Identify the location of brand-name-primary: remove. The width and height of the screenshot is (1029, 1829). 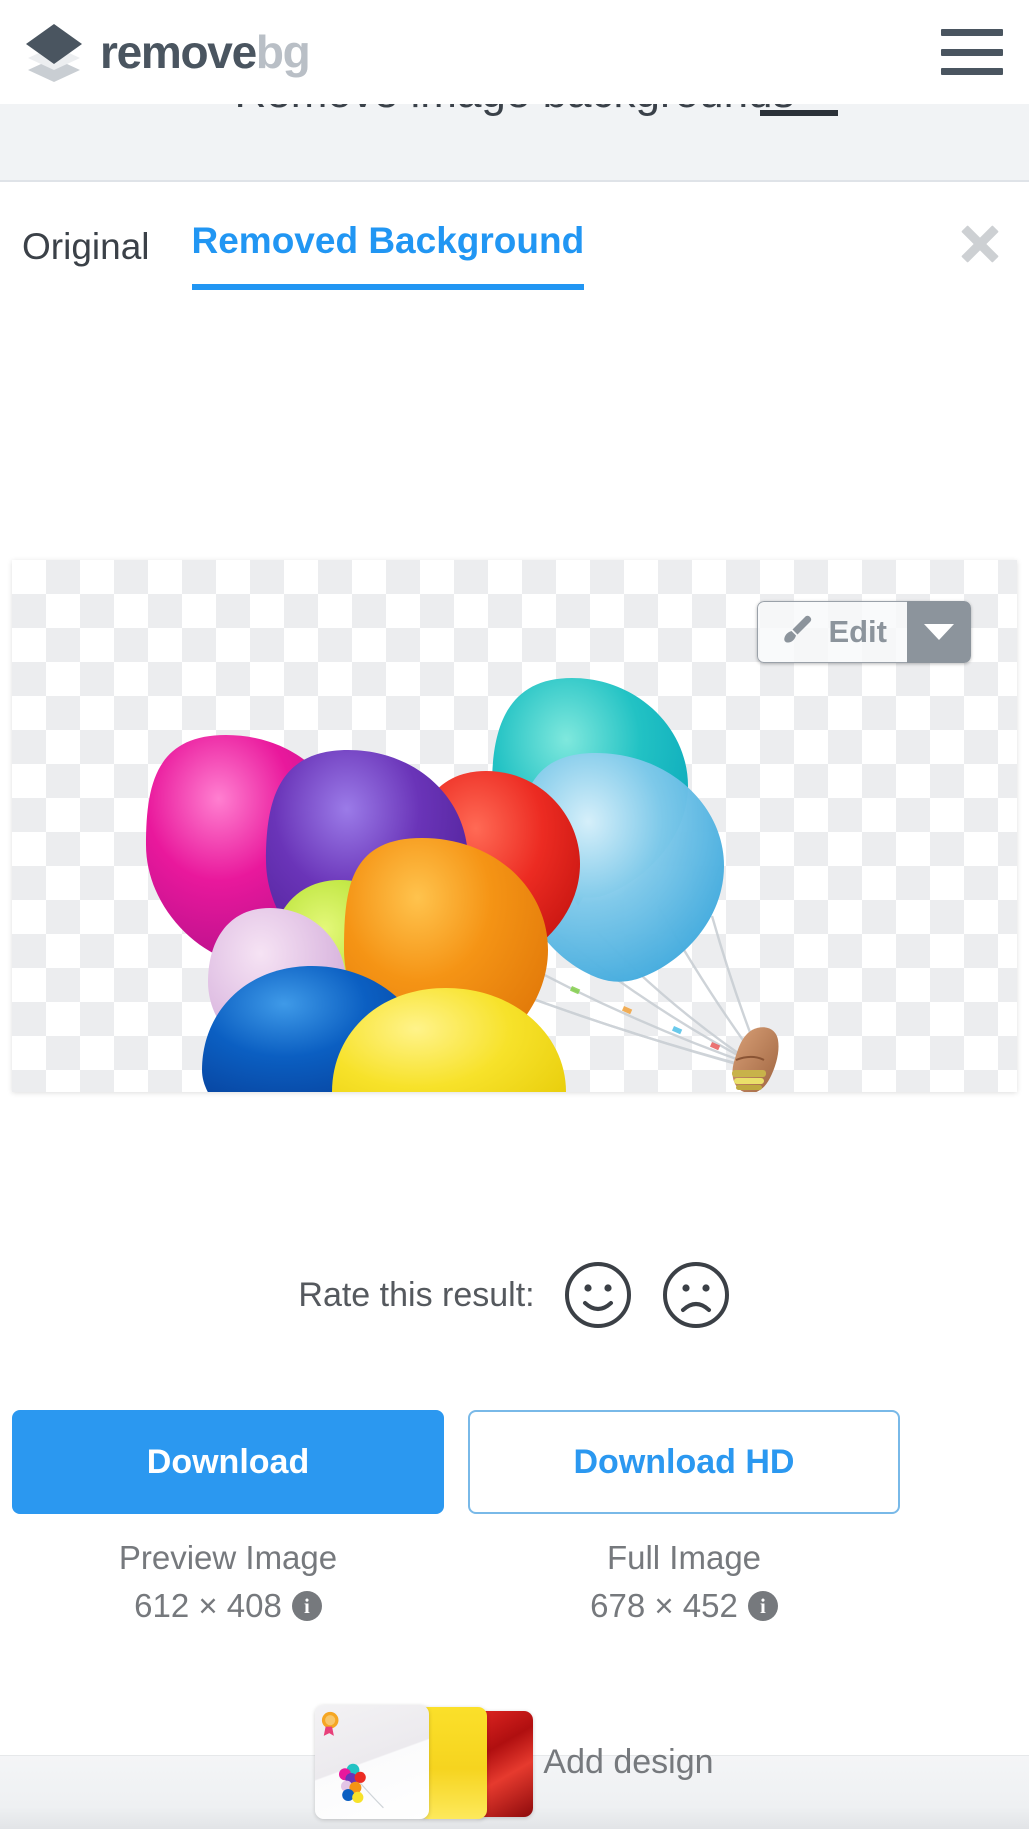
(178, 52).